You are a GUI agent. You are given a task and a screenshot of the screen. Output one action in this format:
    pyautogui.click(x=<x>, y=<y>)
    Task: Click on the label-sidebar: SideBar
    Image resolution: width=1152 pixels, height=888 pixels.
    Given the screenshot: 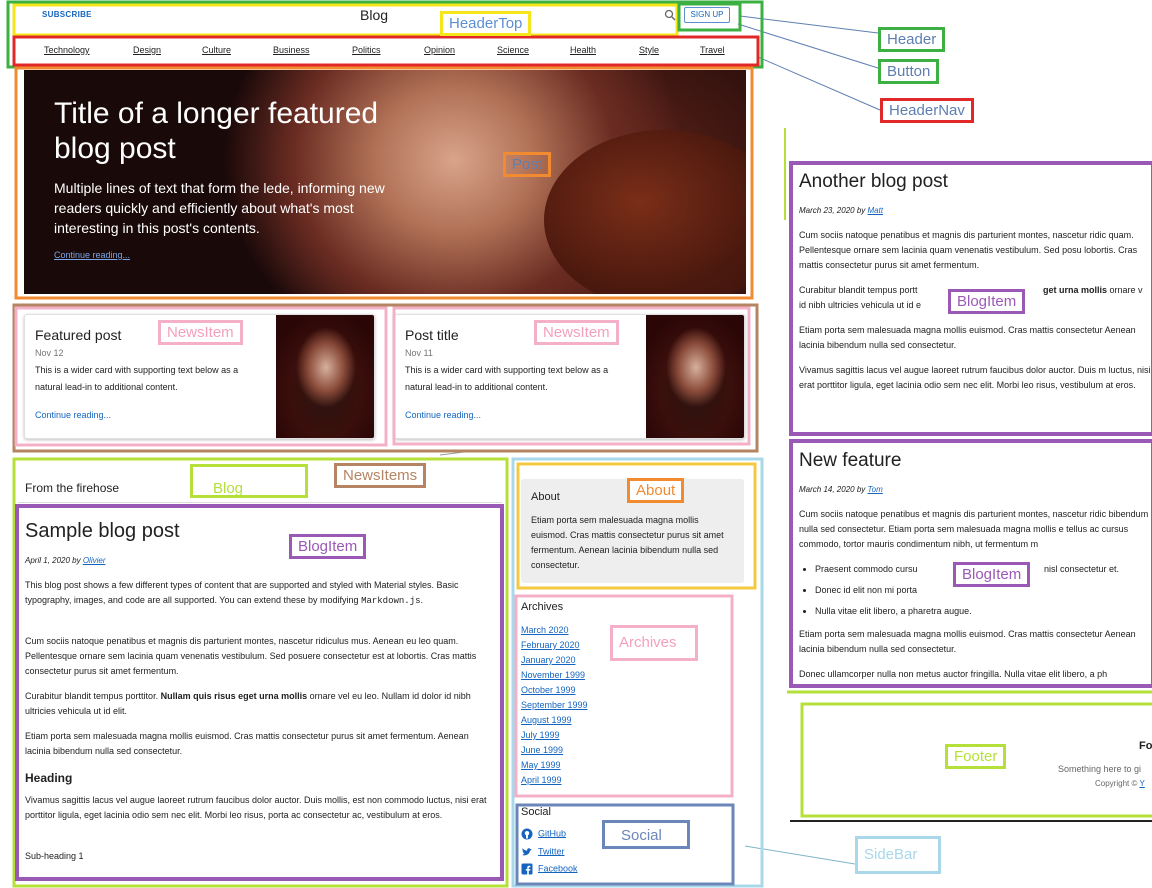 What is the action you would take?
    pyautogui.click(x=898, y=855)
    